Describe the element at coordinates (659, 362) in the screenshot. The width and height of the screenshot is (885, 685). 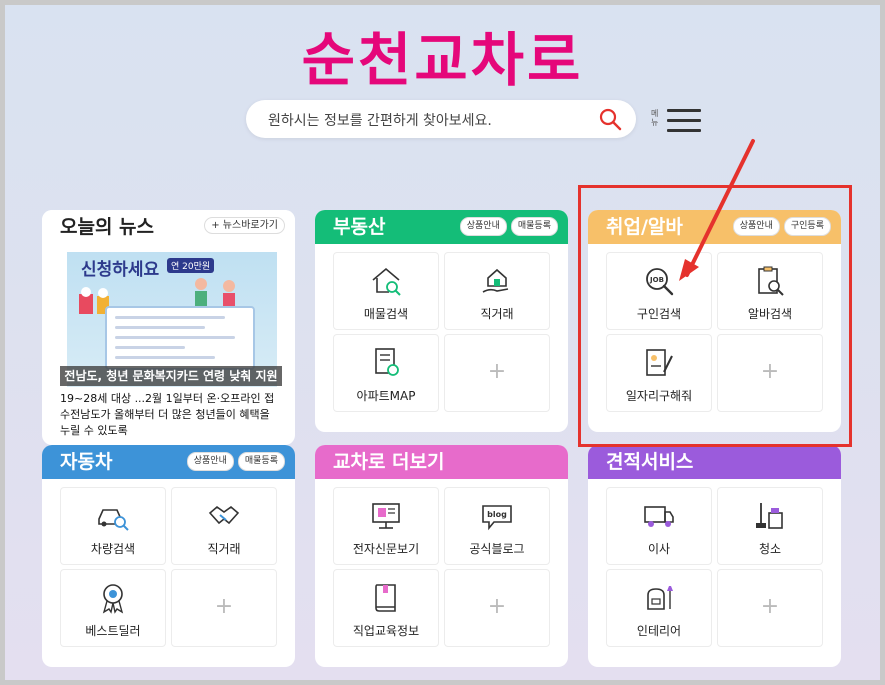
I see `resume-pen-icon` at that location.